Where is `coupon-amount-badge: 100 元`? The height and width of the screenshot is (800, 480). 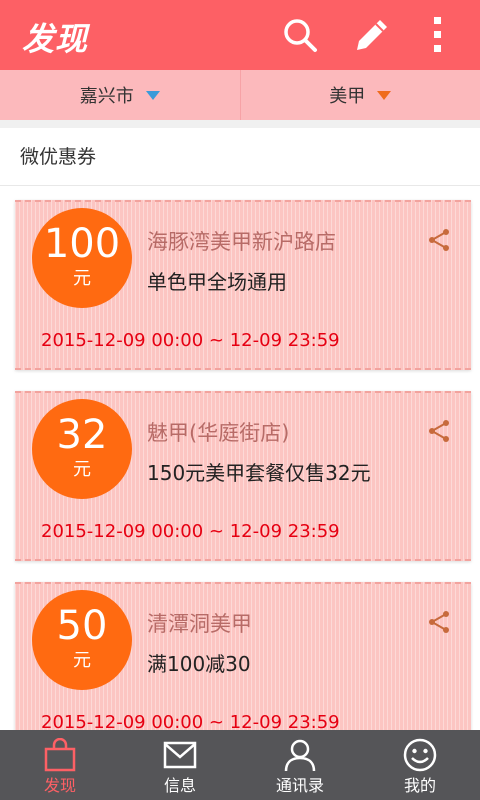
coupon-amount-badge: 100 元 is located at coordinates (82, 258).